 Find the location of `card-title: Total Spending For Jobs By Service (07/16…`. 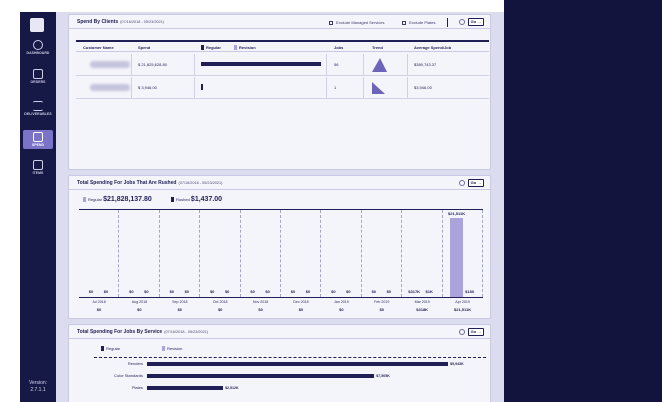

card-title: Total Spending For Jobs By Service (07/16… is located at coordinates (142, 332).